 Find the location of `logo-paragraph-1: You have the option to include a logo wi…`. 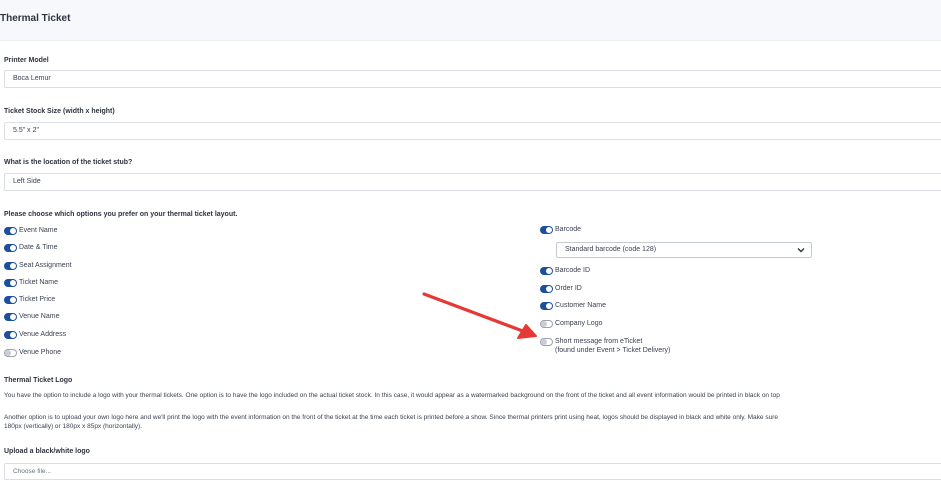

logo-paragraph-1: You have the option to include a logo wi… is located at coordinates (392, 395).